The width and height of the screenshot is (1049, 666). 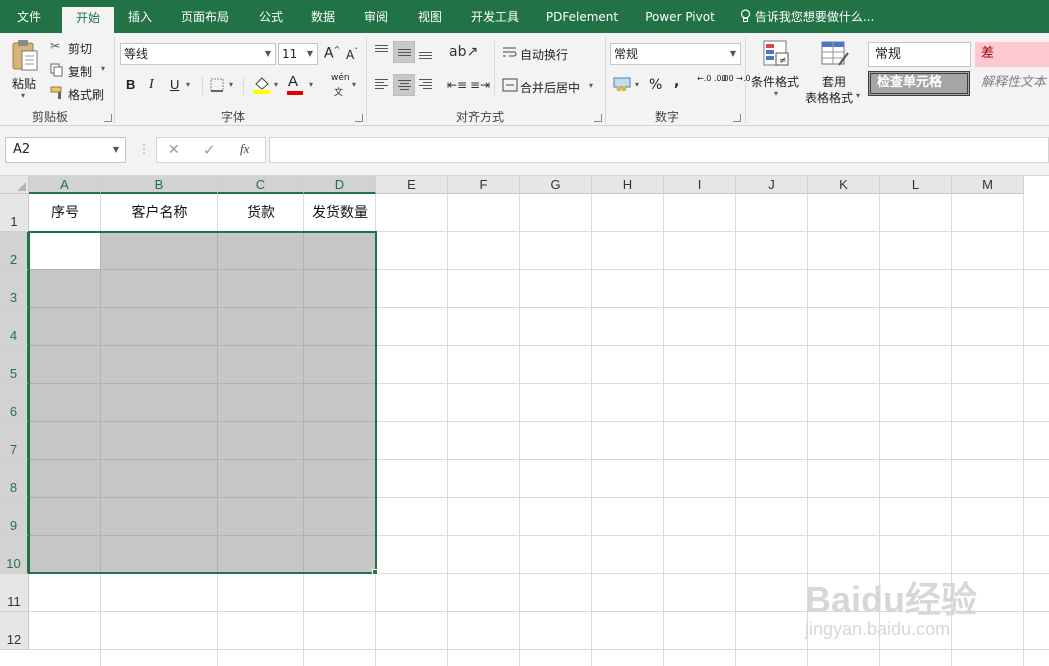 I want to click on phonetic-guide-button: wén, so click(x=340, y=78).